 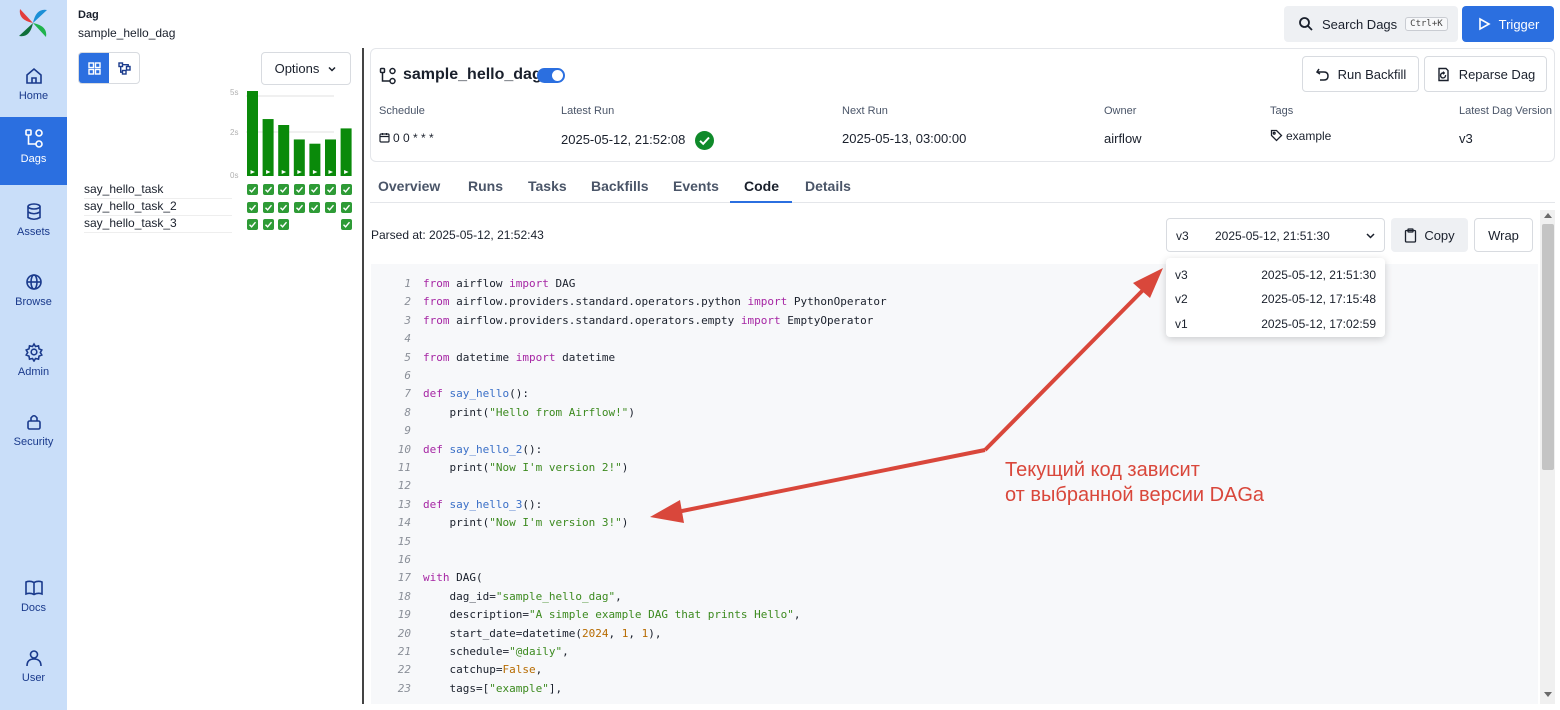 What do you see at coordinates (158, 224) in the screenshot?
I see `task-row: say_hello_task_3` at bounding box center [158, 224].